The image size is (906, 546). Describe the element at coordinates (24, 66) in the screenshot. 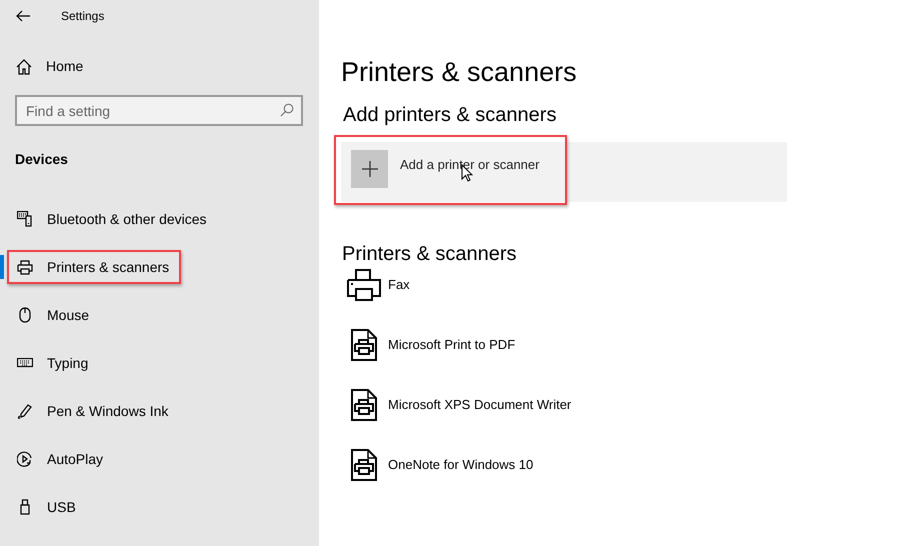

I see `home-icon` at that location.